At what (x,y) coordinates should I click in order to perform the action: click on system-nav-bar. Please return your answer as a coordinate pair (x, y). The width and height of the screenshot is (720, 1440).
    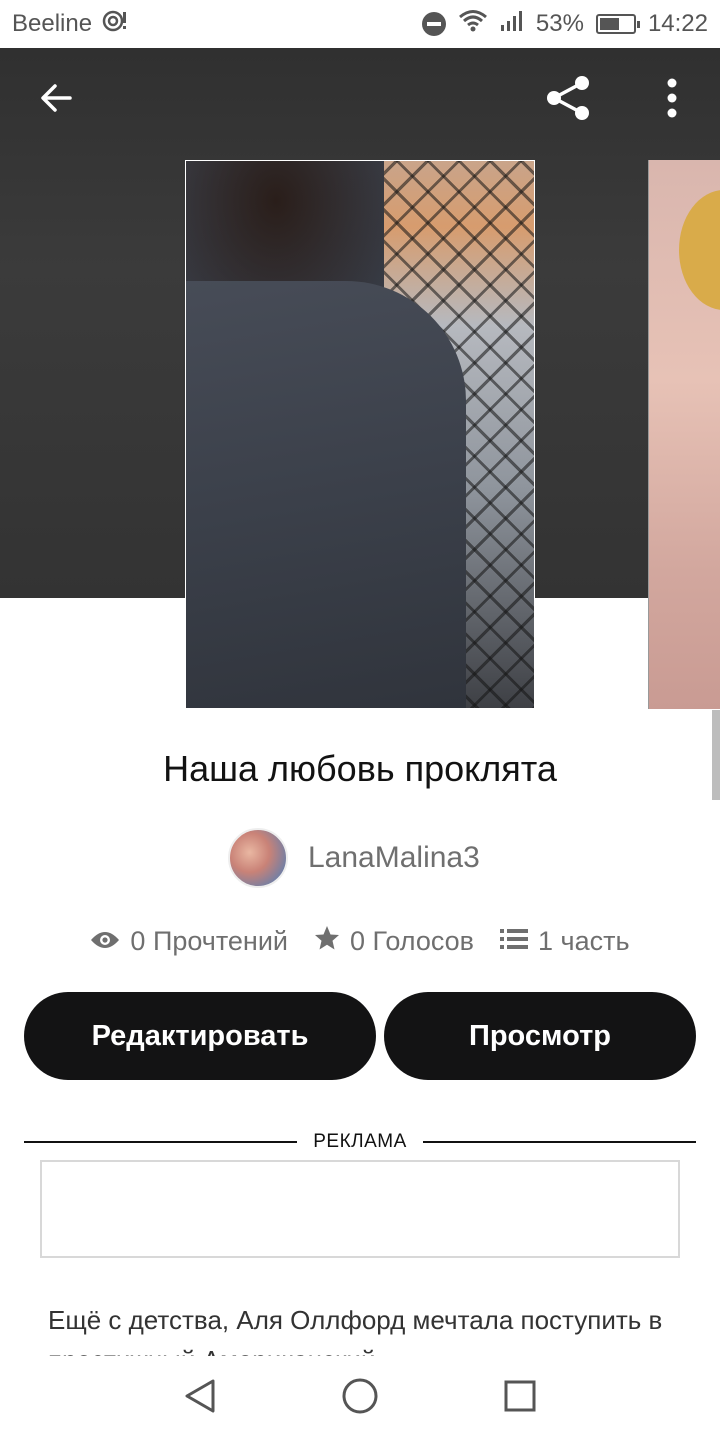
    Looking at the image, I should click on (360, 1398).